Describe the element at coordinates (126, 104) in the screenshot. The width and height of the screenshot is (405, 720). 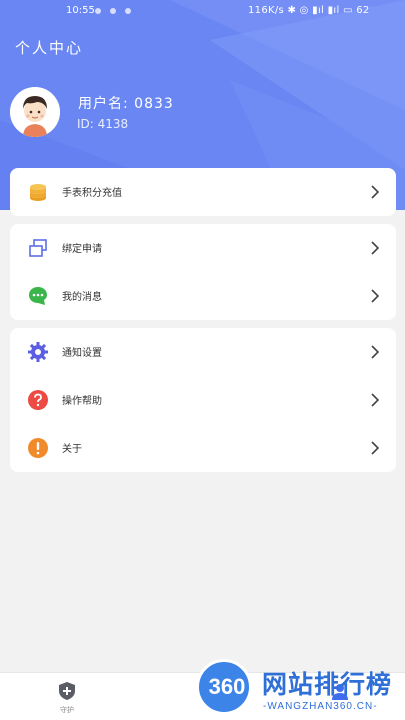
I see `username: 用户名: 0833` at that location.